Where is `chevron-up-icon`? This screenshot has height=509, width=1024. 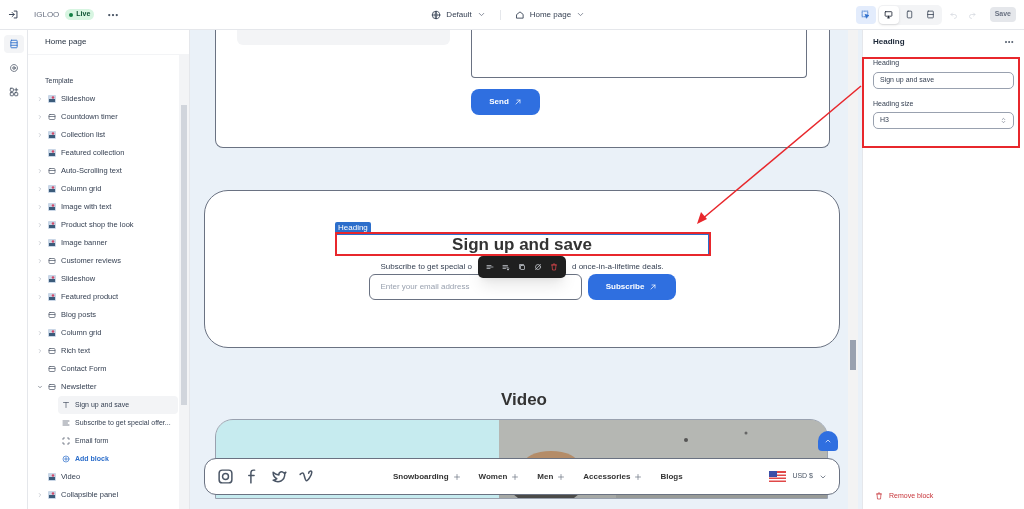
chevron-up-icon is located at coordinates (828, 441).